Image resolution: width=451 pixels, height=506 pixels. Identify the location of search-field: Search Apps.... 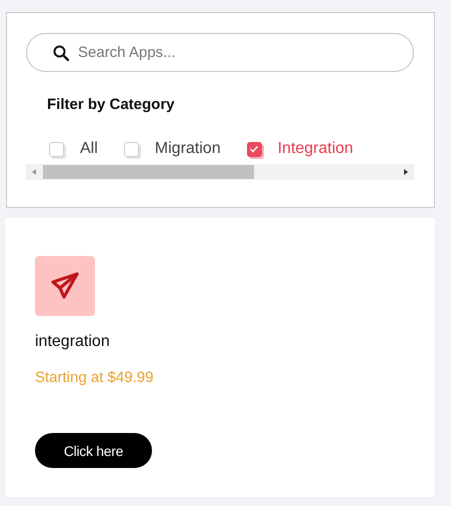
(220, 52).